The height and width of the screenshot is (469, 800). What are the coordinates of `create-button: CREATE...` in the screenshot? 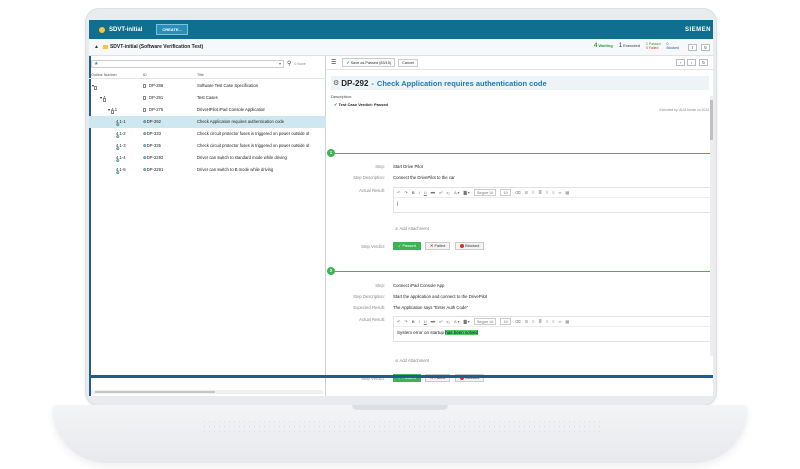 It's located at (172, 29).